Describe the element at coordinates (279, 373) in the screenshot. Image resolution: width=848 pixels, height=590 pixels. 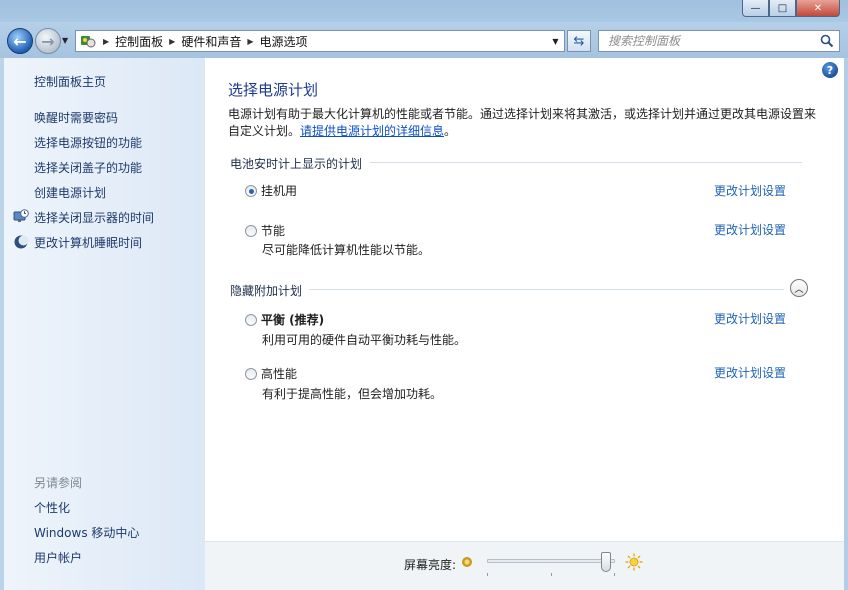
I see `plan-name-high-performance: 高性能` at that location.